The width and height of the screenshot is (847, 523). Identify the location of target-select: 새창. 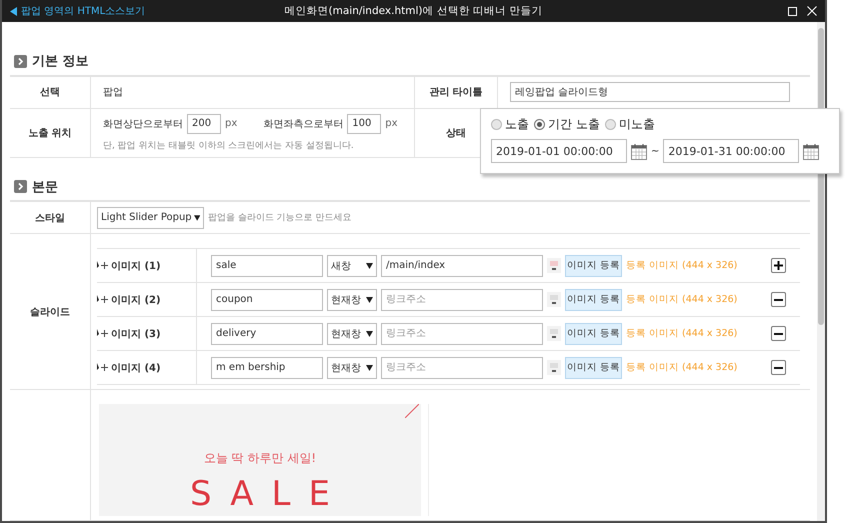
(352, 265).